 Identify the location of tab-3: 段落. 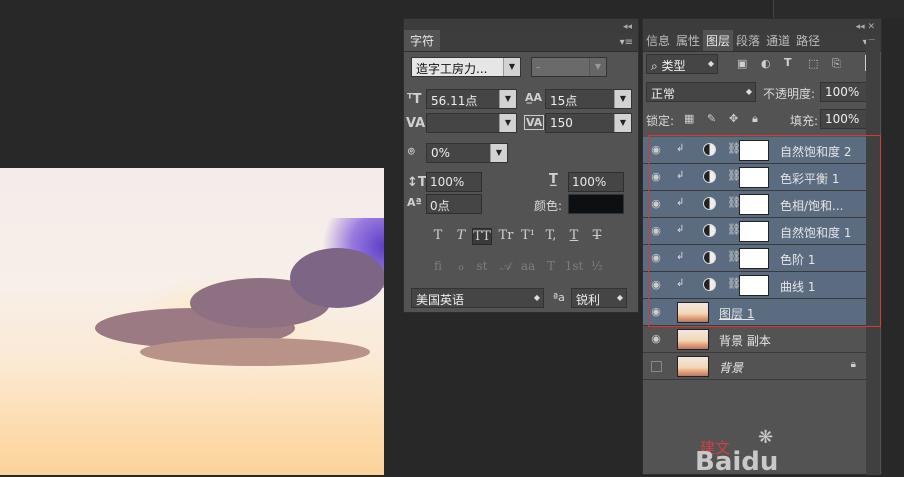
(748, 40).